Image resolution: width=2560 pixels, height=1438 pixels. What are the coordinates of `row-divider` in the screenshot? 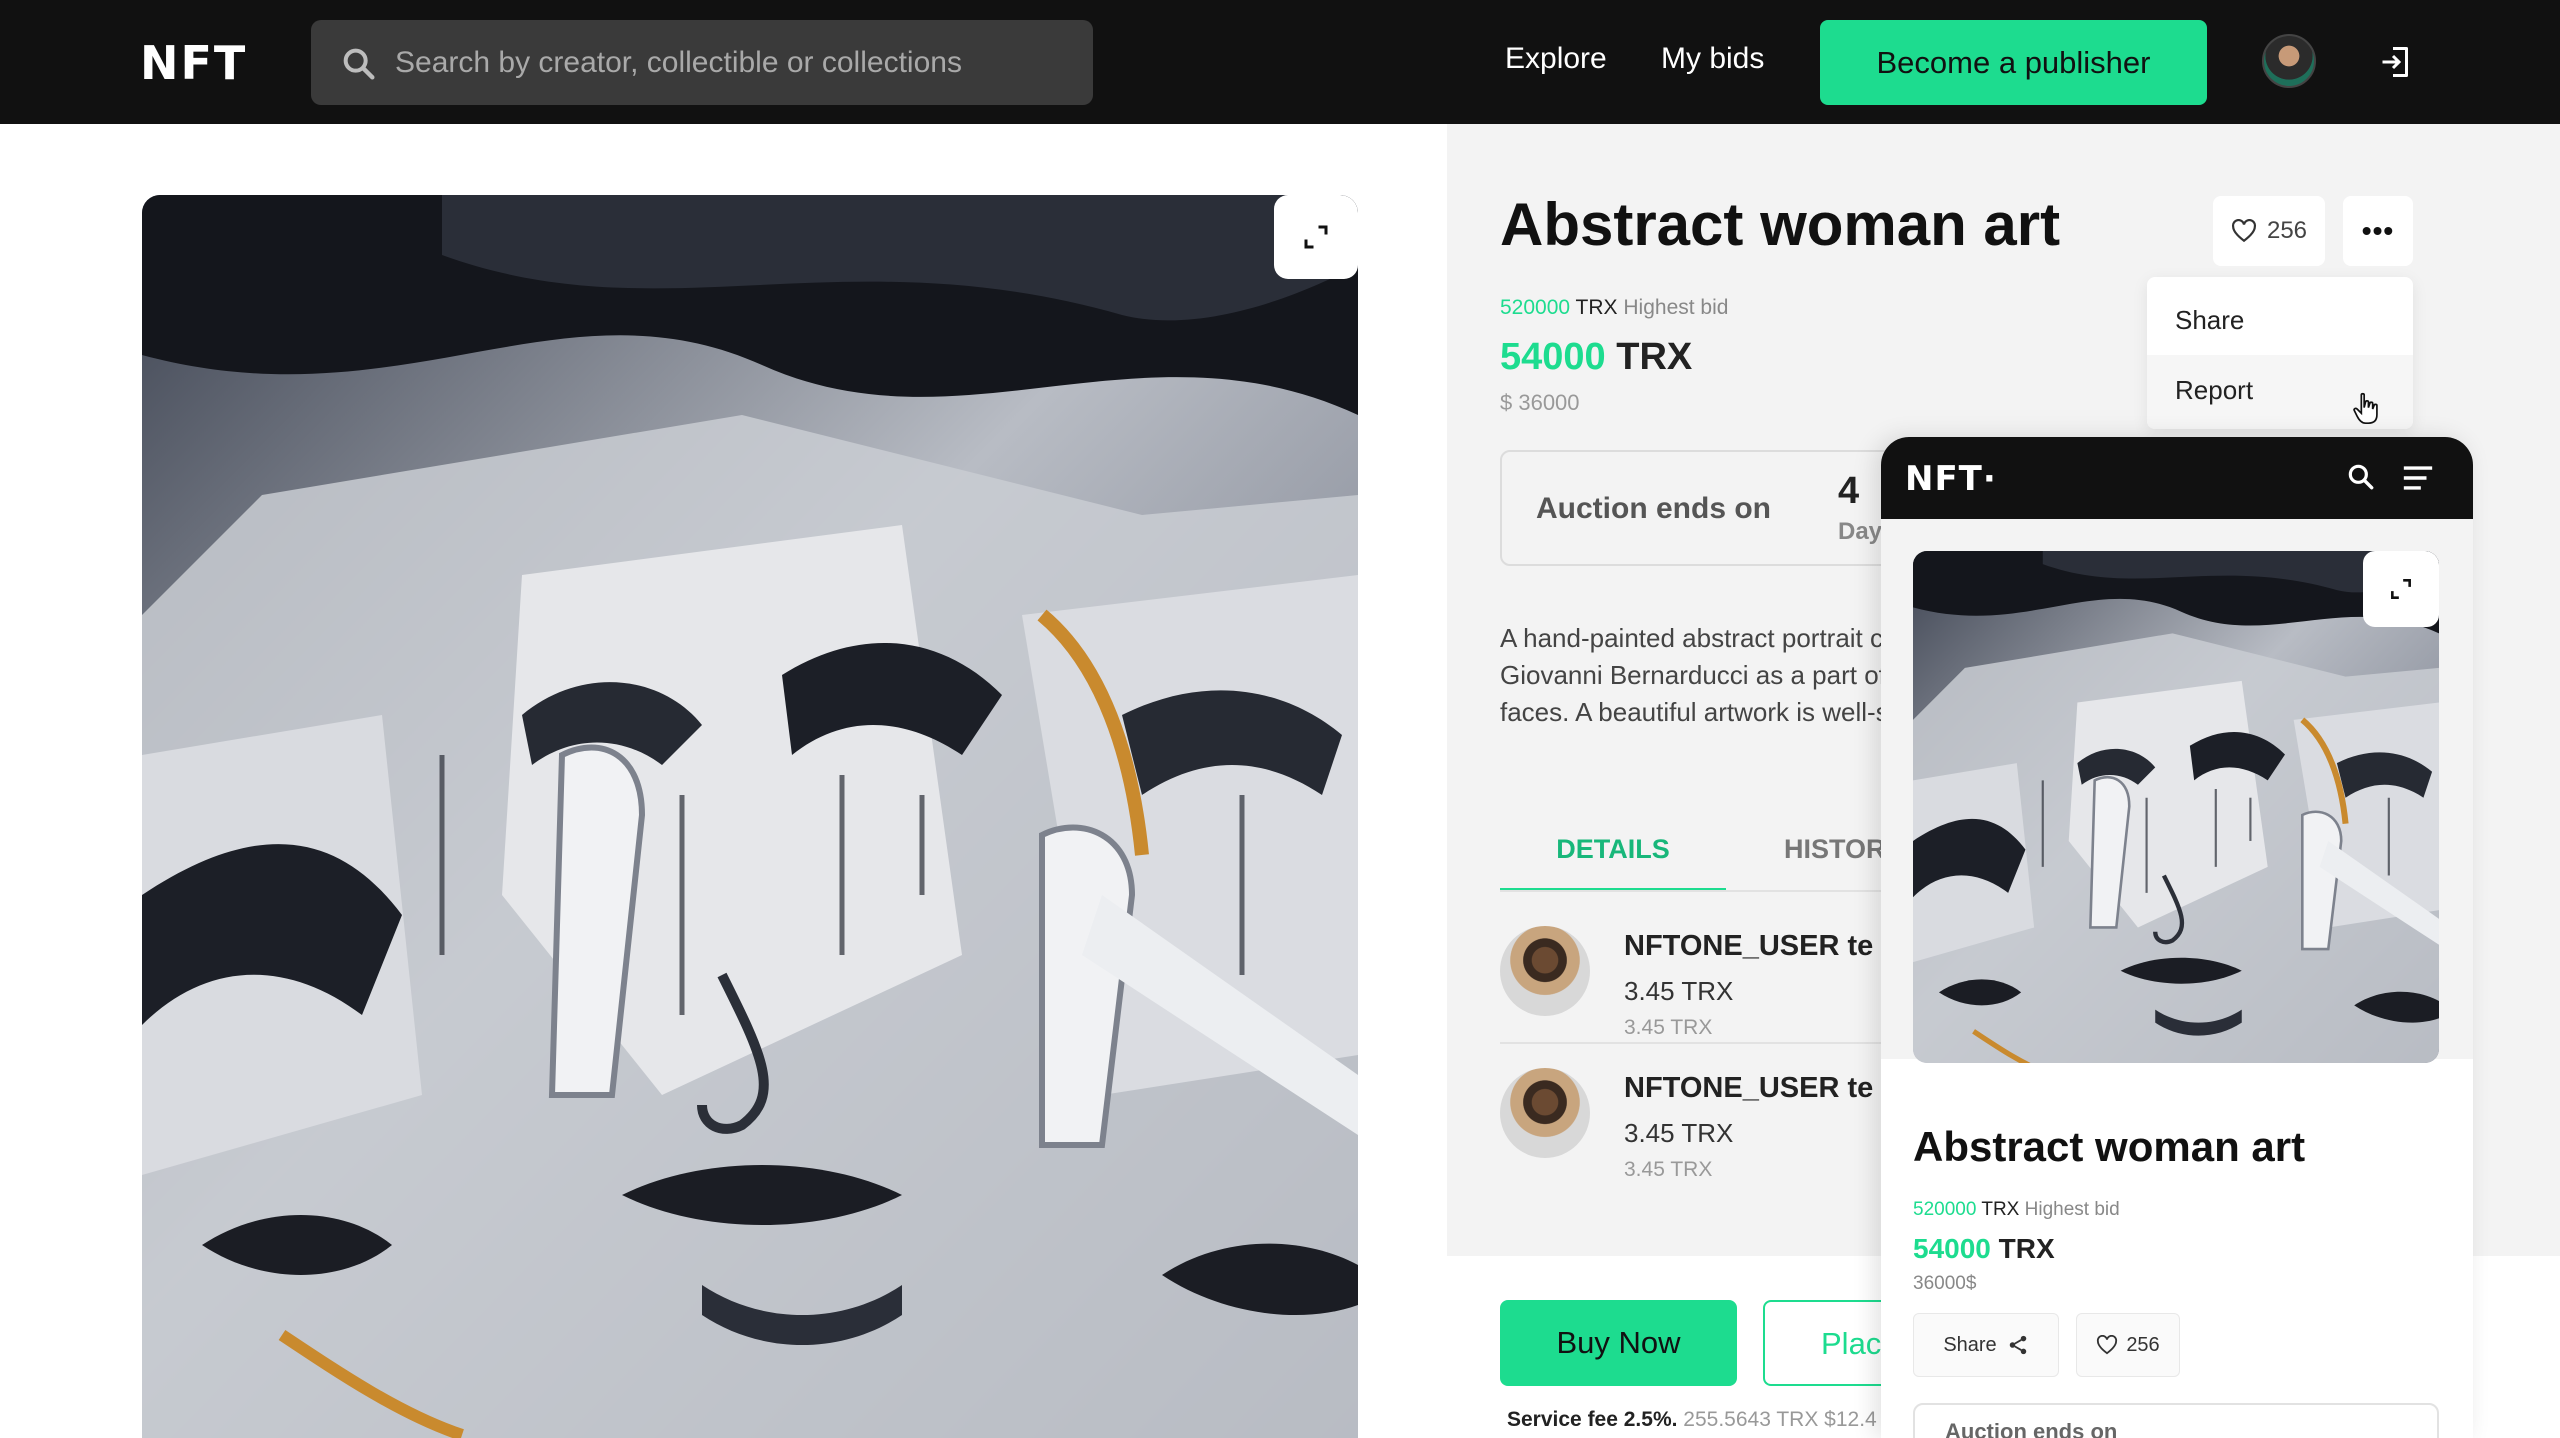 It's located at (1710, 1043).